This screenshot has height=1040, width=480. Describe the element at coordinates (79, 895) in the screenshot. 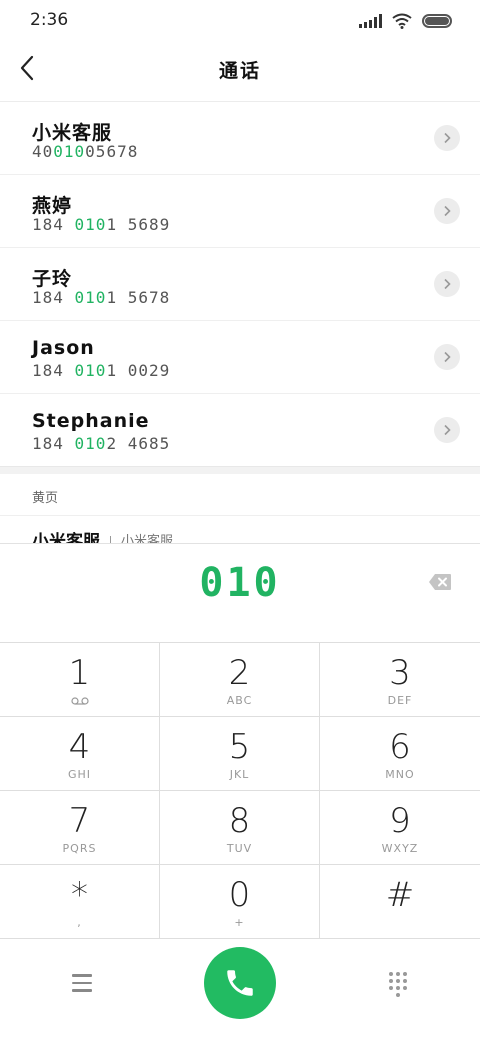

I see `key-digit: *` at that location.